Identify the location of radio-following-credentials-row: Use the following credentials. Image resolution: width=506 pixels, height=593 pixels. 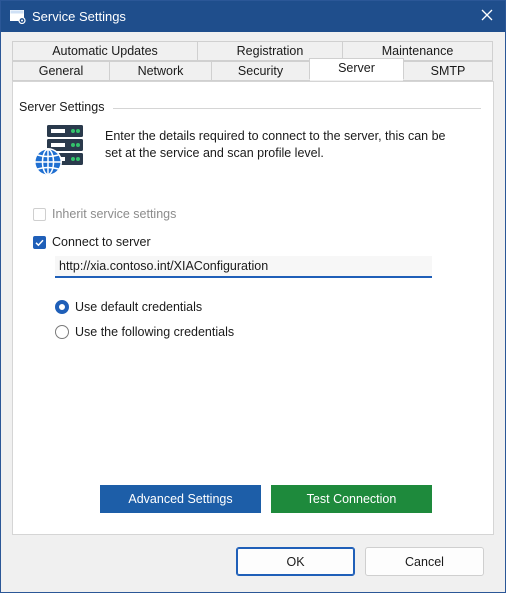
(144, 332).